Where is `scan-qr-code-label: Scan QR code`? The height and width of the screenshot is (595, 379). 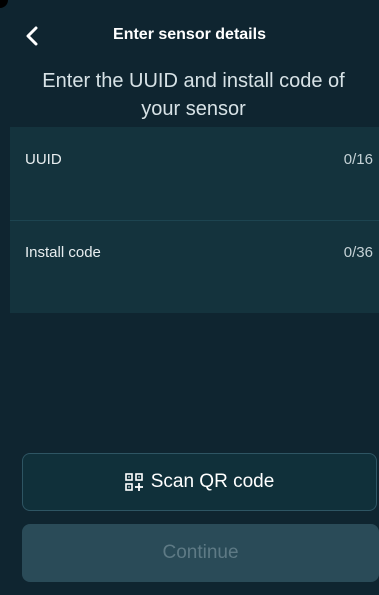 scan-qr-code-label: Scan QR code is located at coordinates (212, 481).